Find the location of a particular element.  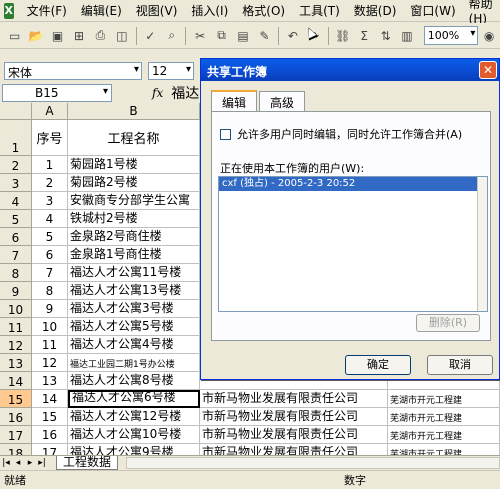

column-header-b: B is located at coordinates (134, 111).